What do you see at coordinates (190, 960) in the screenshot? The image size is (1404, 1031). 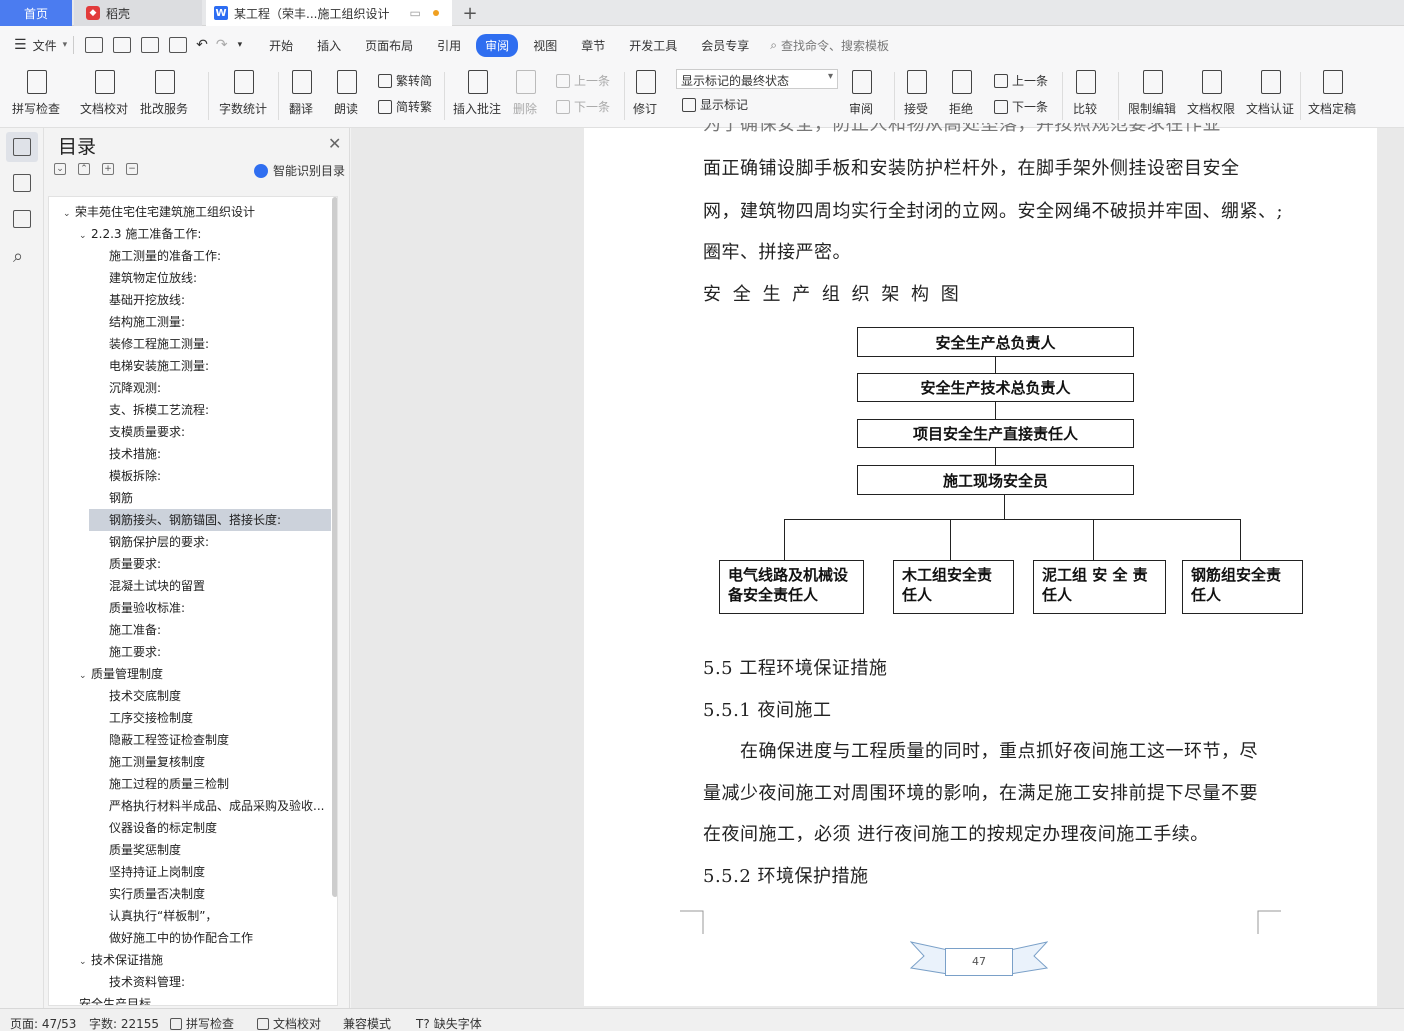 I see `toc-item: ⌄ 技术保证措施` at bounding box center [190, 960].